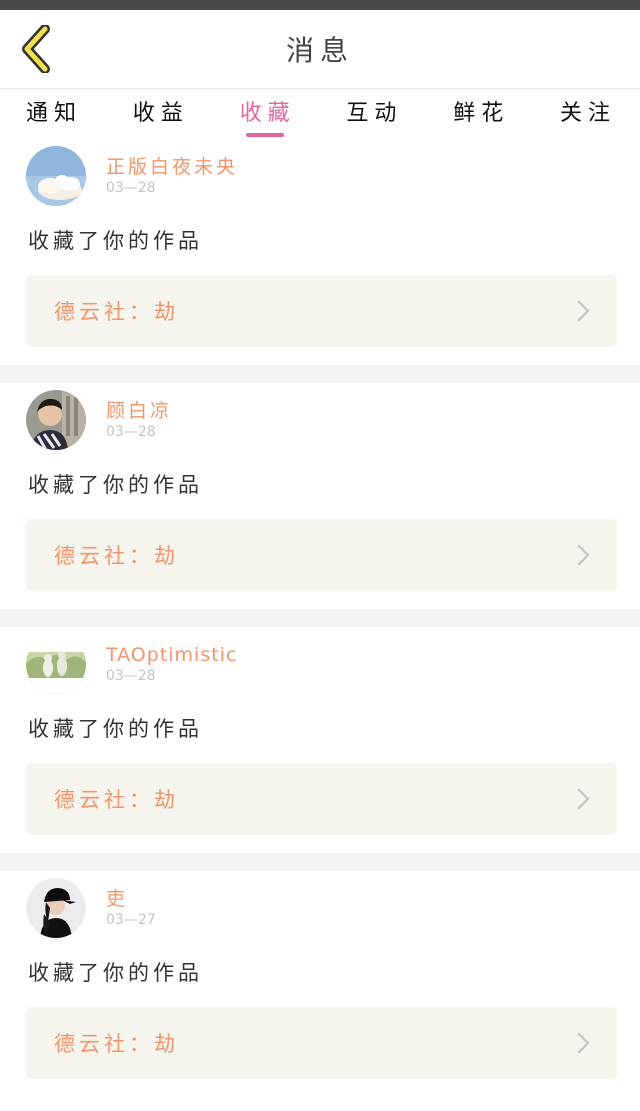 The height and width of the screenshot is (1111, 640). I want to click on person-avatar-icon, so click(56, 420).